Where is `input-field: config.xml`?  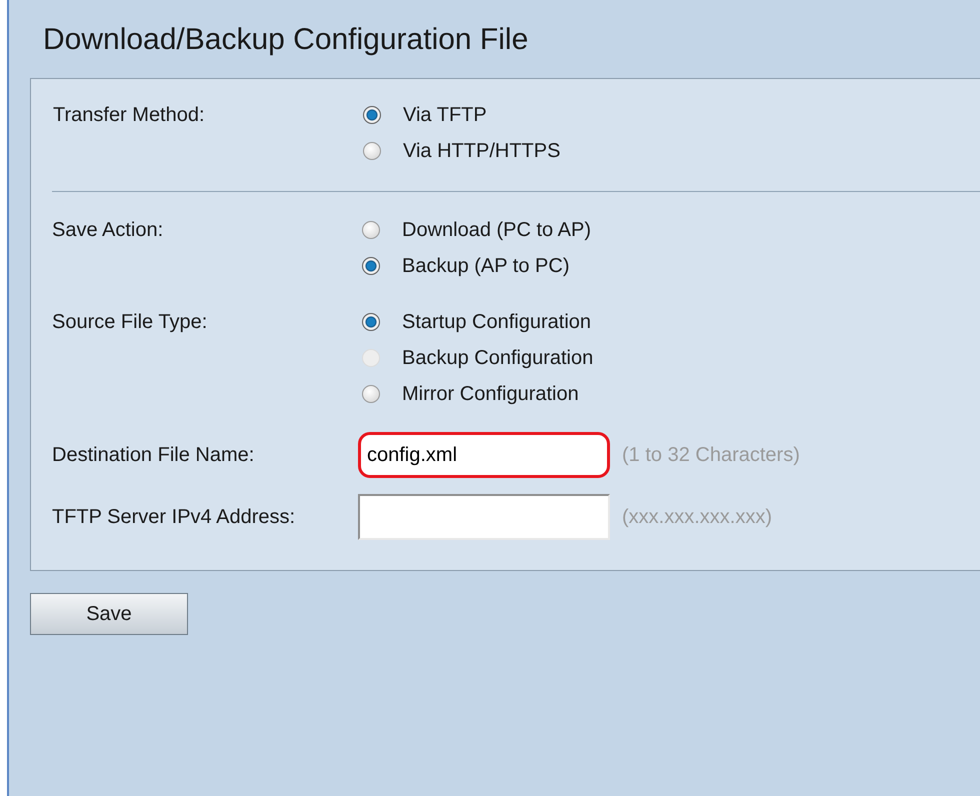 input-field: config.xml is located at coordinates (484, 455).